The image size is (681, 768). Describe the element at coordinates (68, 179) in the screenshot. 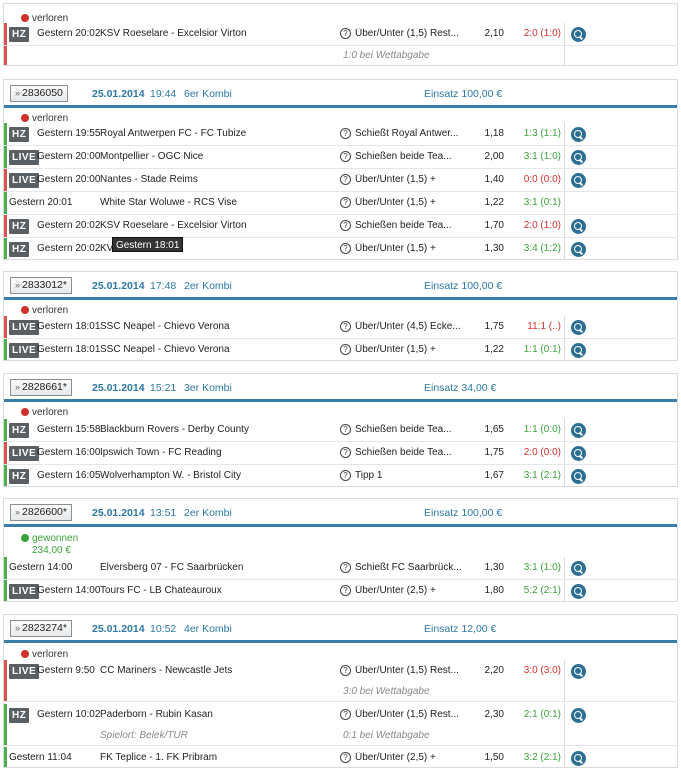

I see `match-time: Gestern 20:00` at that location.